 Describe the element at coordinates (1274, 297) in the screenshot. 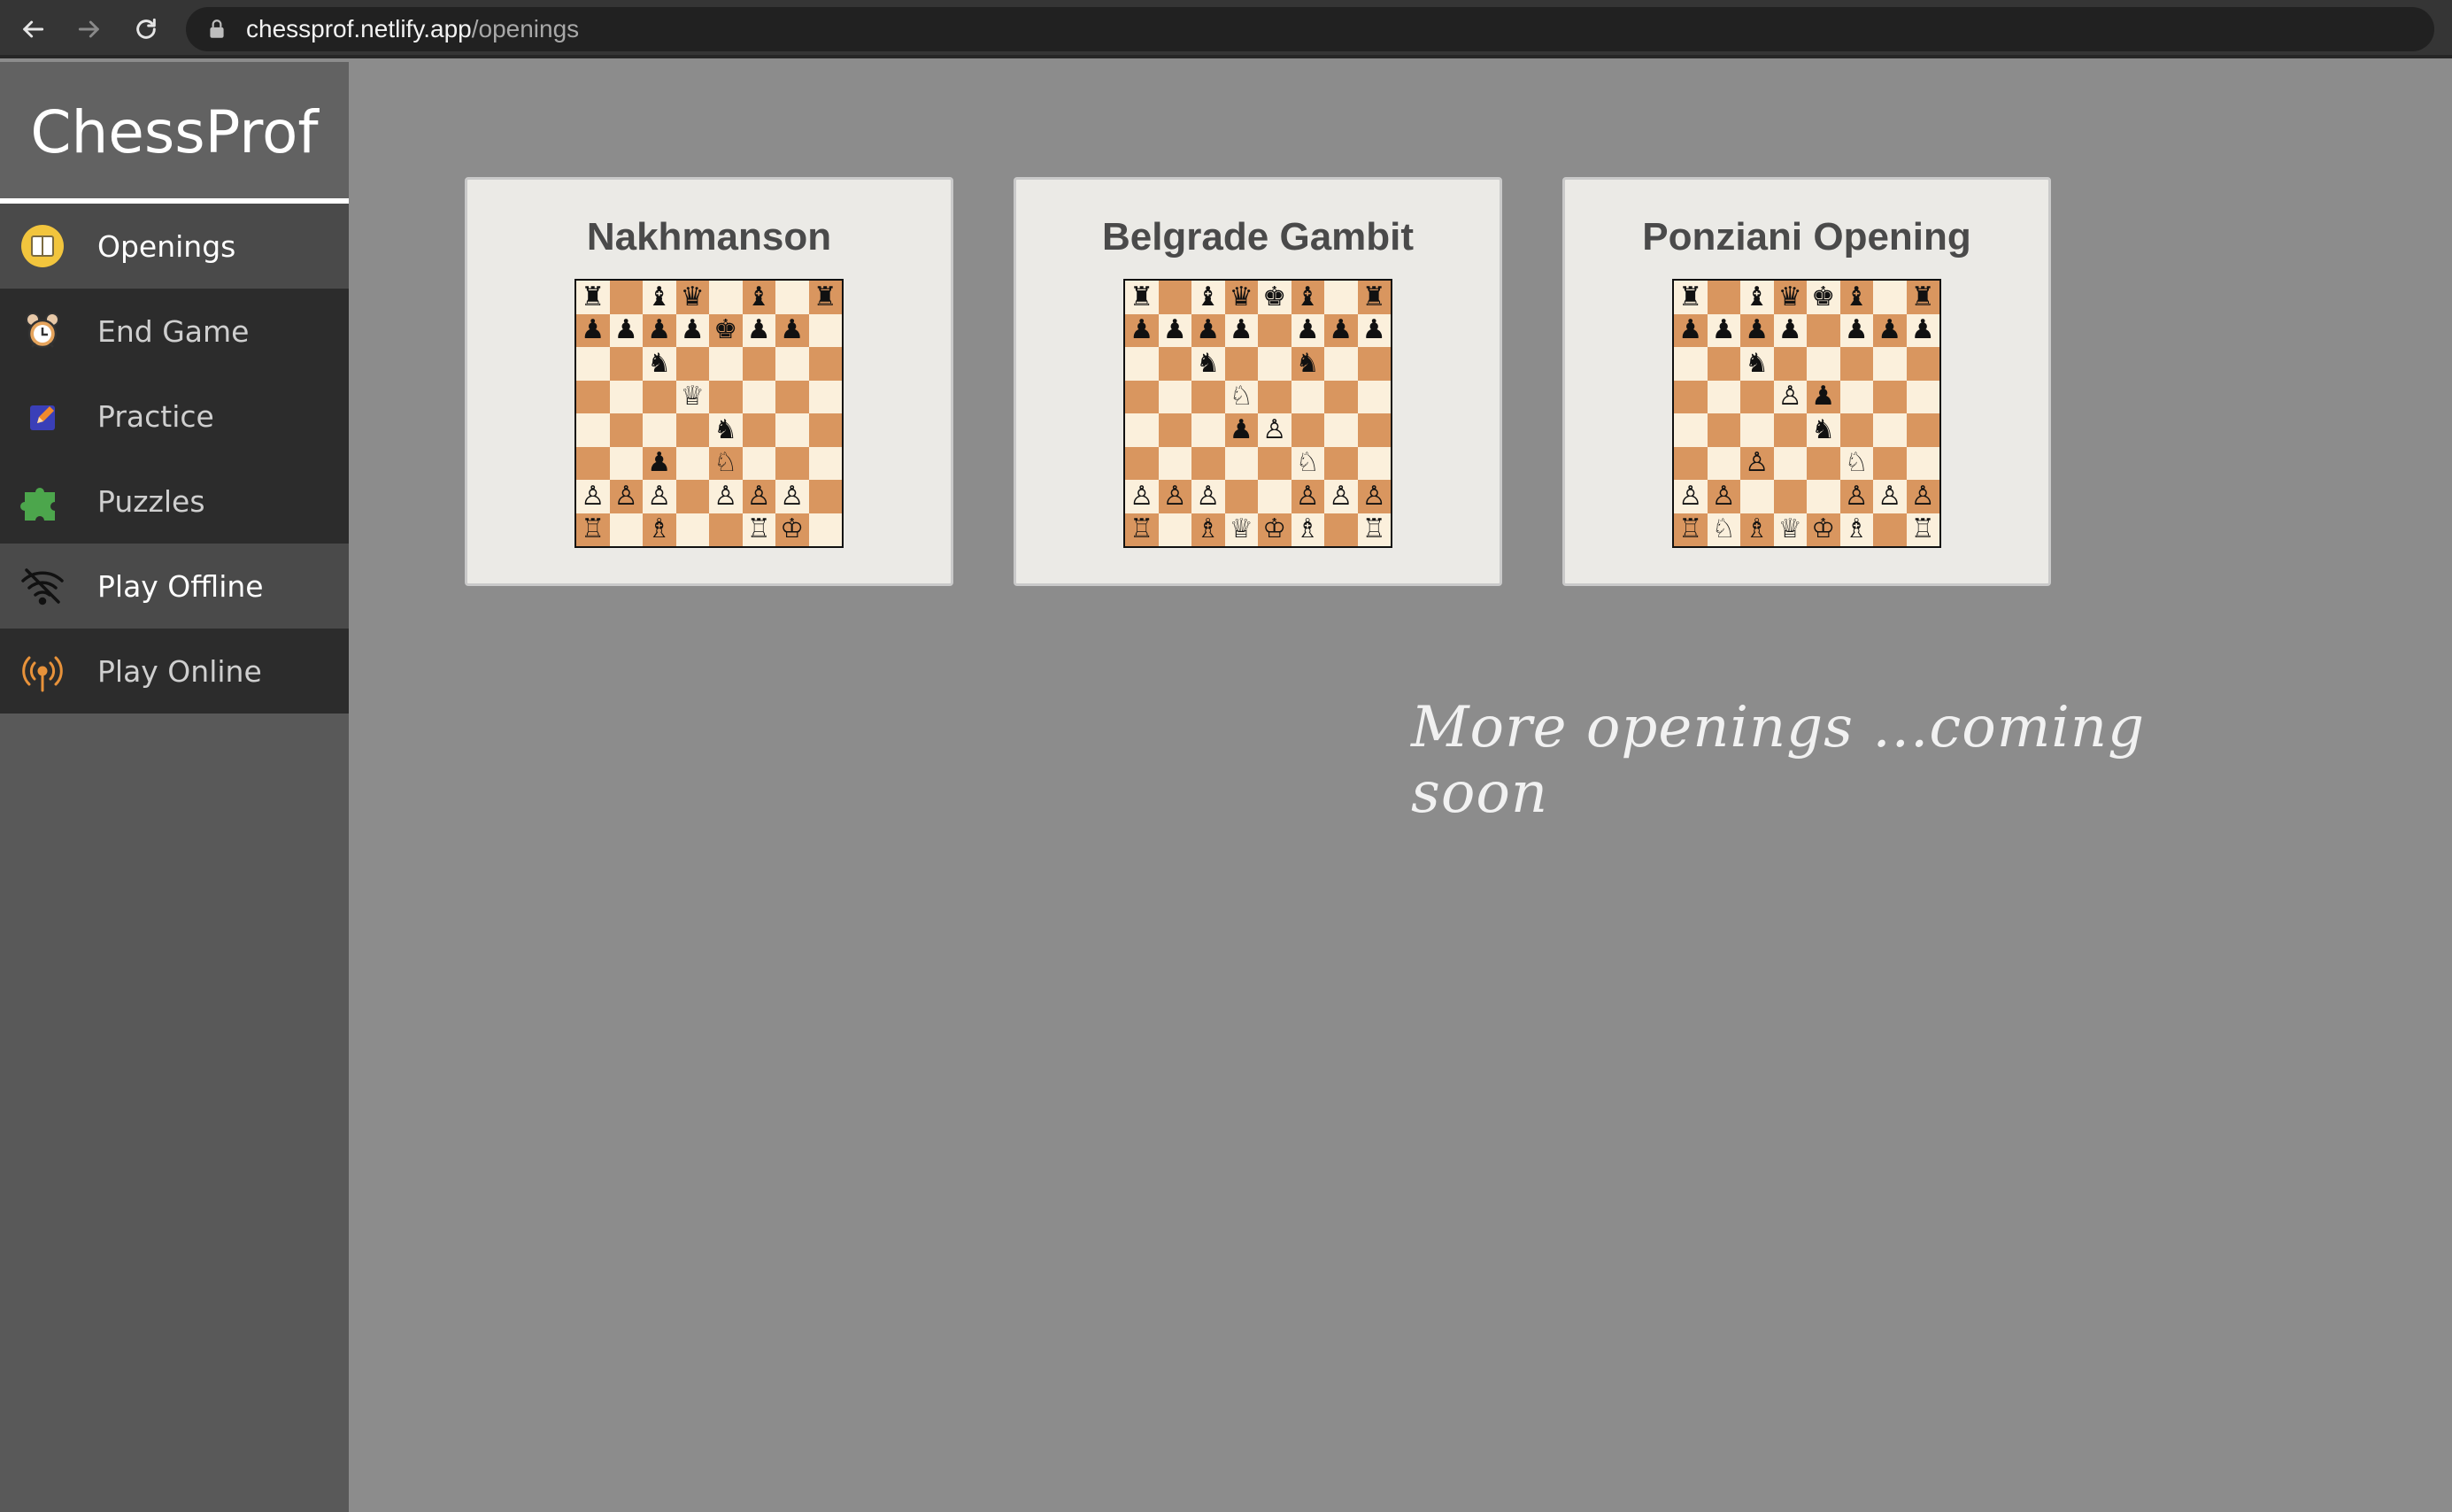

I see `black-king-icon: ♚` at that location.